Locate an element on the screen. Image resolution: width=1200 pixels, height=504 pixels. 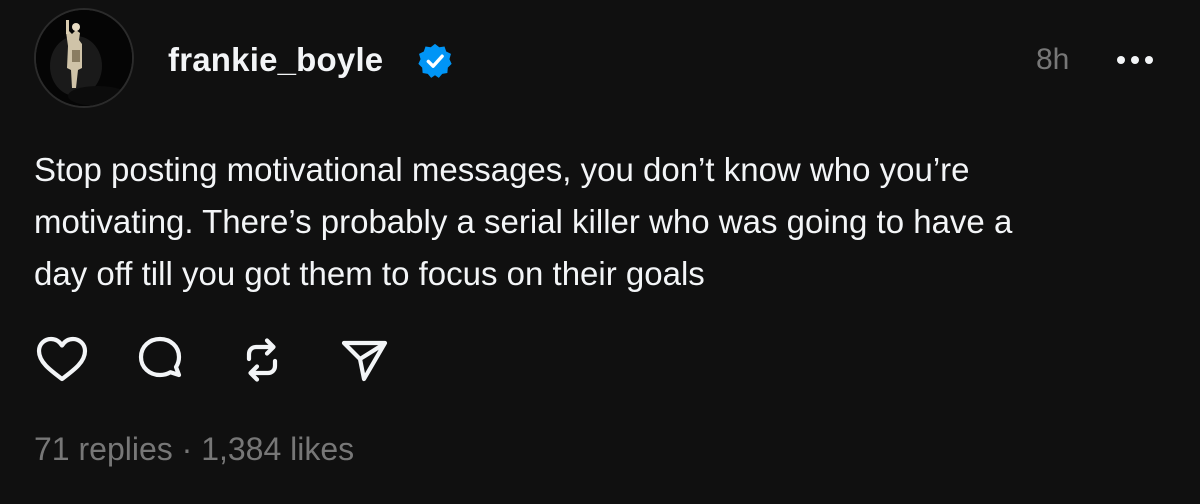
author-avatar is located at coordinates (84, 58).